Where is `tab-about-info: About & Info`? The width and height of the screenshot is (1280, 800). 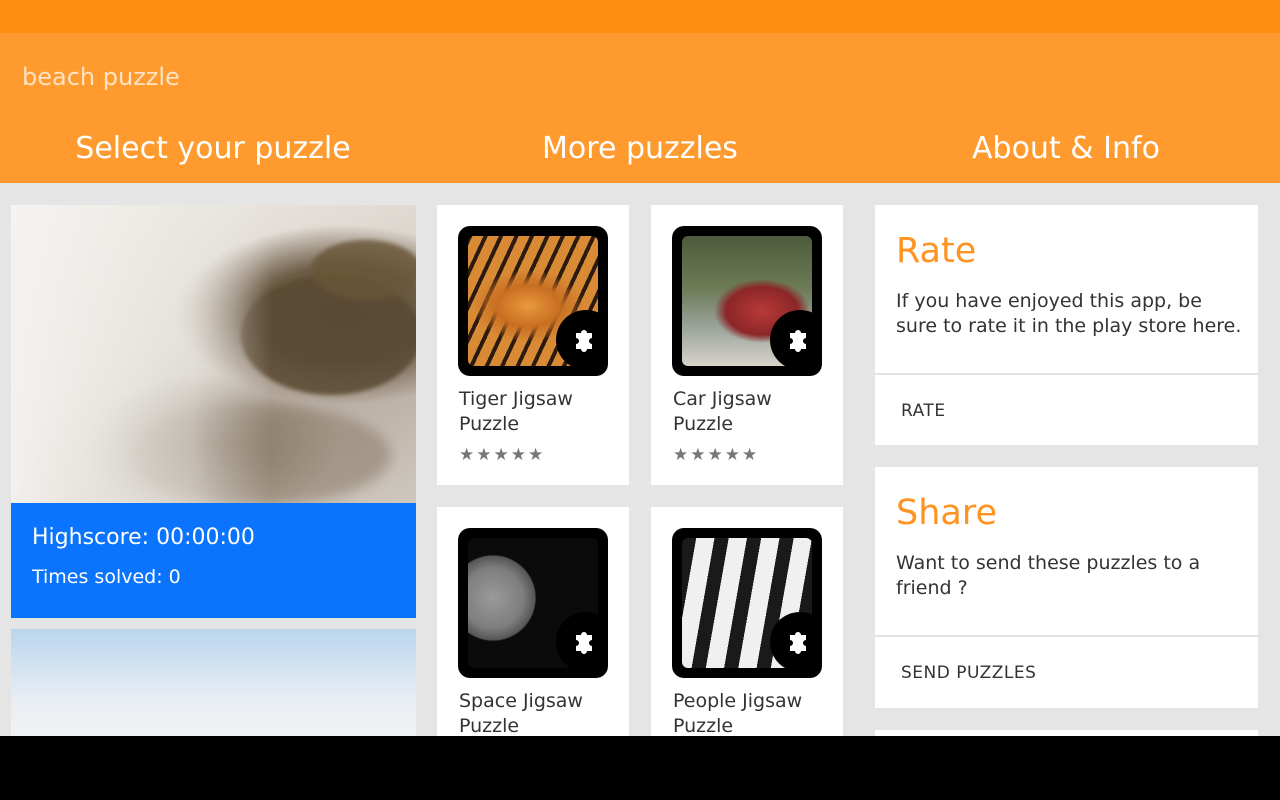
tab-about-info: About & Info is located at coordinates (1066, 148).